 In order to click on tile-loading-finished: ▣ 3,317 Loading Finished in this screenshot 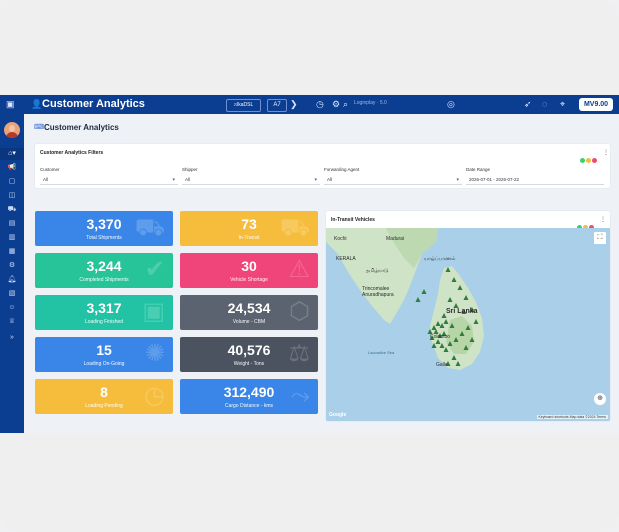, I will do `click(104, 312)`.